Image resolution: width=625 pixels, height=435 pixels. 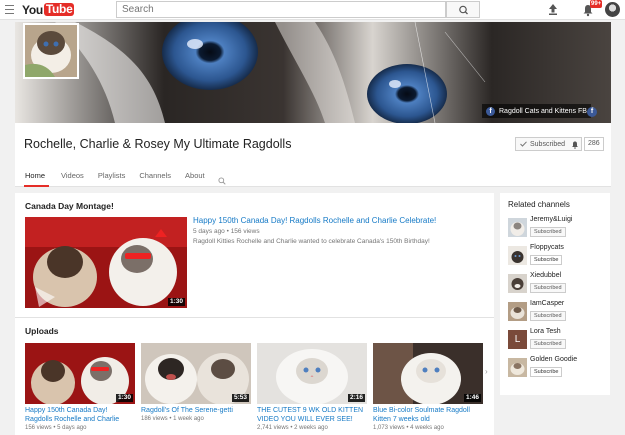 I want to click on related-channel-name: IamCasper, so click(x=547, y=303).